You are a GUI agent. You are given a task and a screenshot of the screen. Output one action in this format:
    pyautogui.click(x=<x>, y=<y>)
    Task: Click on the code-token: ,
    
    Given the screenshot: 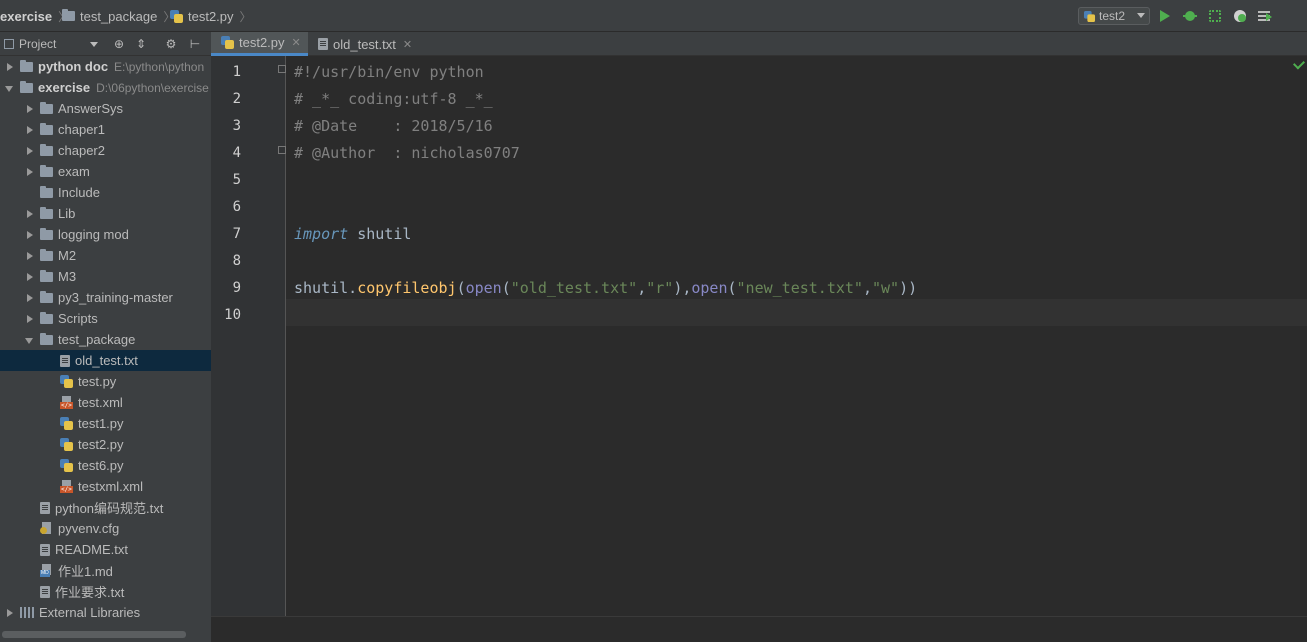 What is the action you would take?
    pyautogui.click(x=642, y=288)
    